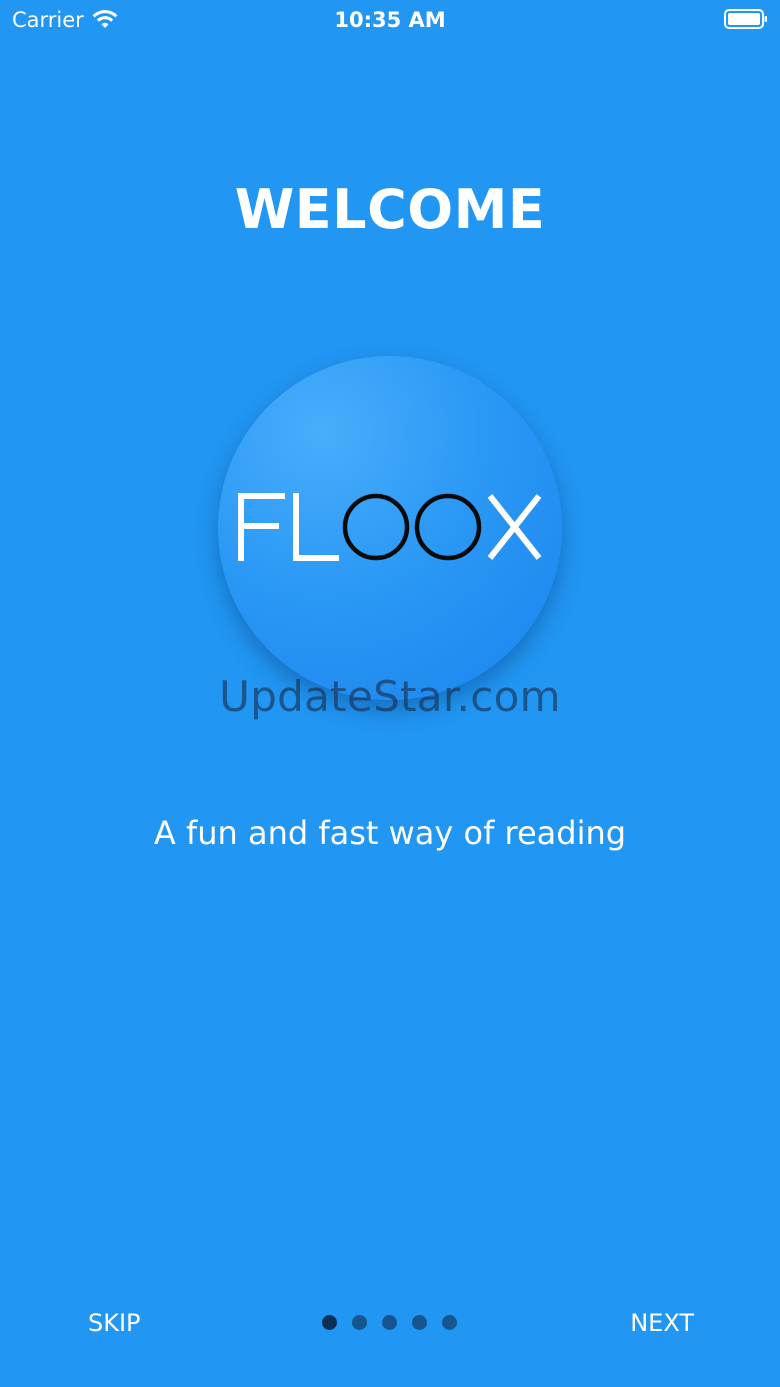  Describe the element at coordinates (390, 833) in the screenshot. I see `tagline: A fun and fast way of reading` at that location.